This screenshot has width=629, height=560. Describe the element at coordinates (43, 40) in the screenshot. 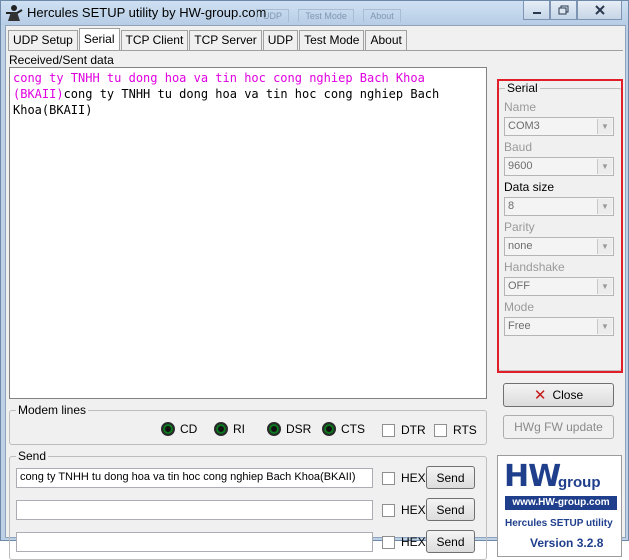

I see `tab-udp-setup: UDP Setup` at that location.